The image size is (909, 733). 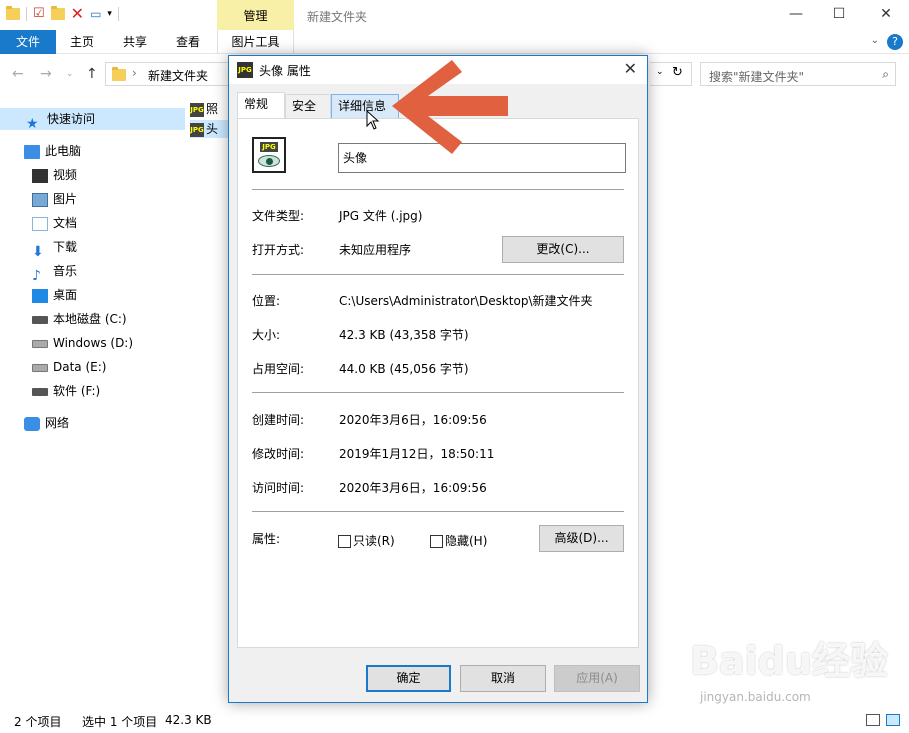 What do you see at coordinates (886, 15) in the screenshot?
I see `close-button: ✕` at bounding box center [886, 15].